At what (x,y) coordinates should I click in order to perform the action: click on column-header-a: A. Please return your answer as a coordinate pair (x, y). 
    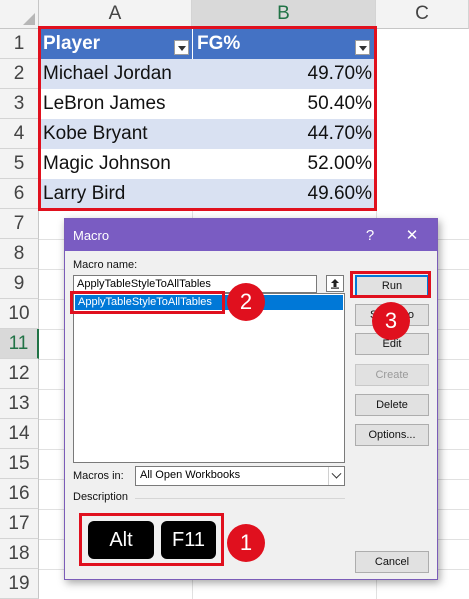
    Looking at the image, I should click on (115, 14).